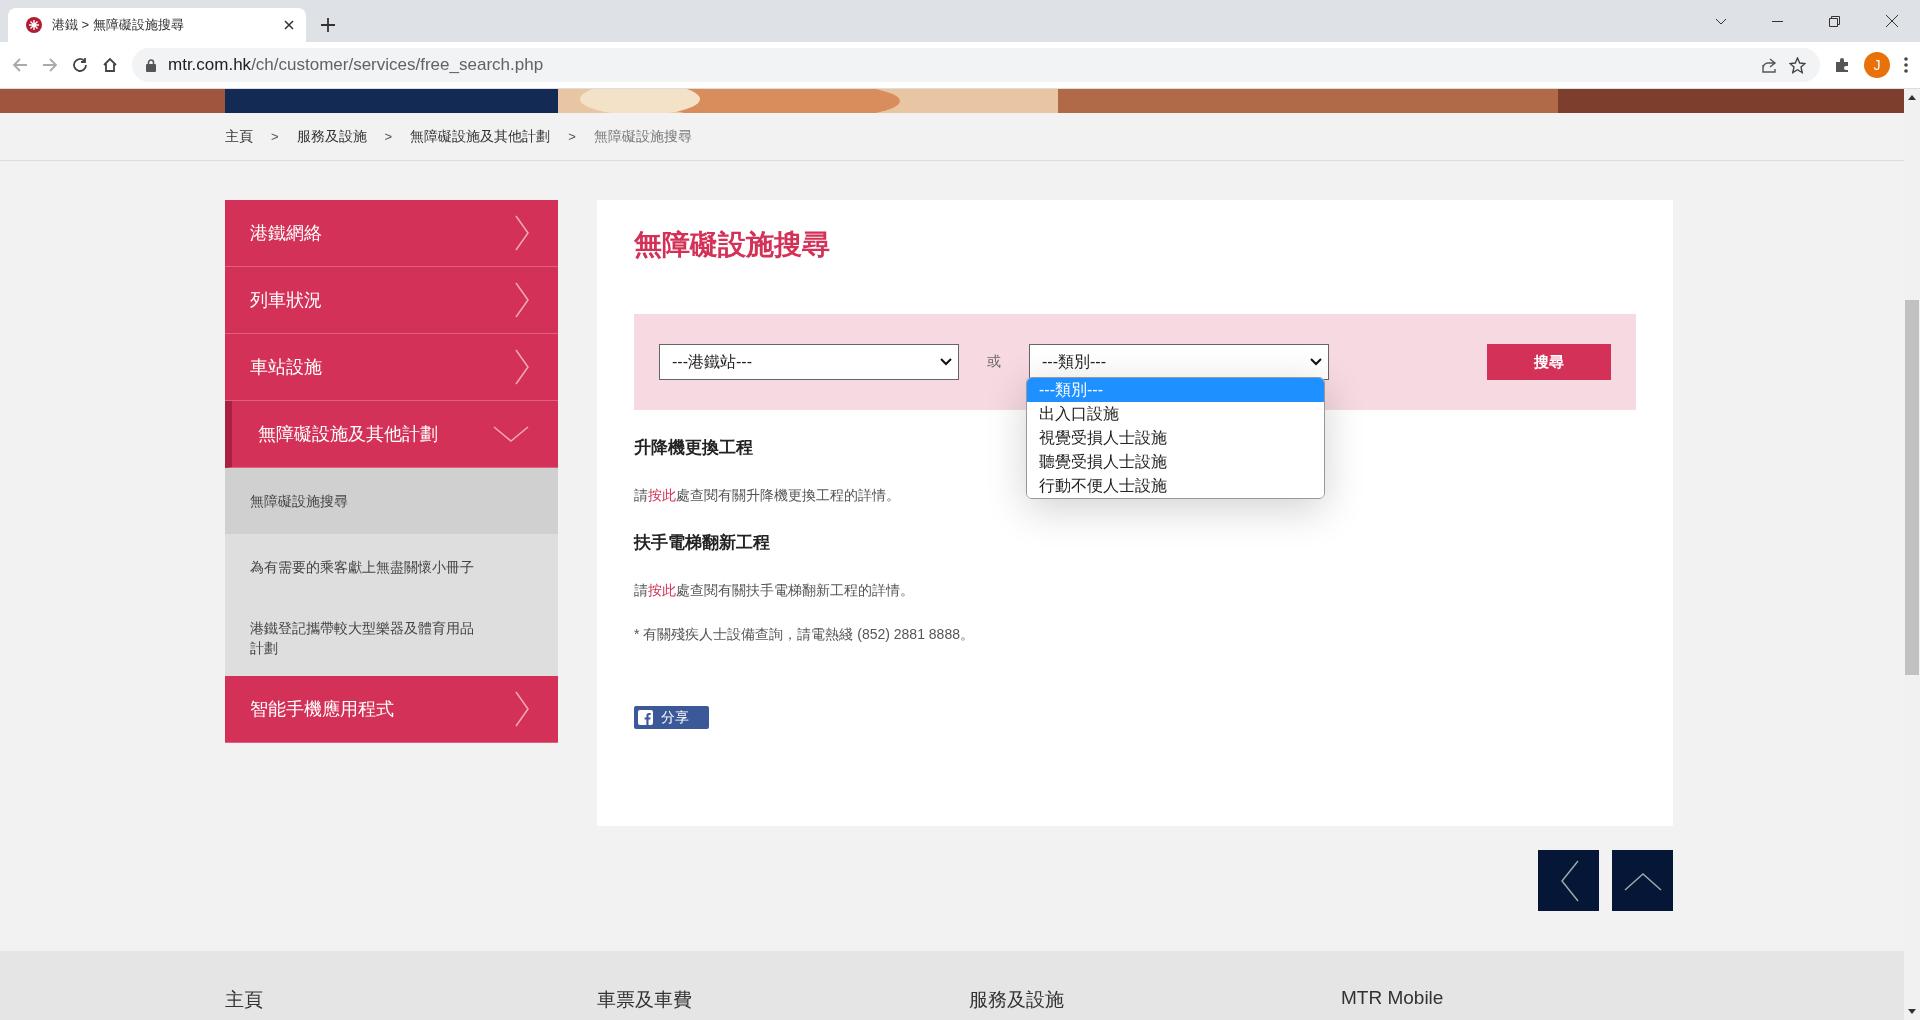 This screenshot has width=1920, height=1020. I want to click on search-button: 搜尋, so click(1549, 362).